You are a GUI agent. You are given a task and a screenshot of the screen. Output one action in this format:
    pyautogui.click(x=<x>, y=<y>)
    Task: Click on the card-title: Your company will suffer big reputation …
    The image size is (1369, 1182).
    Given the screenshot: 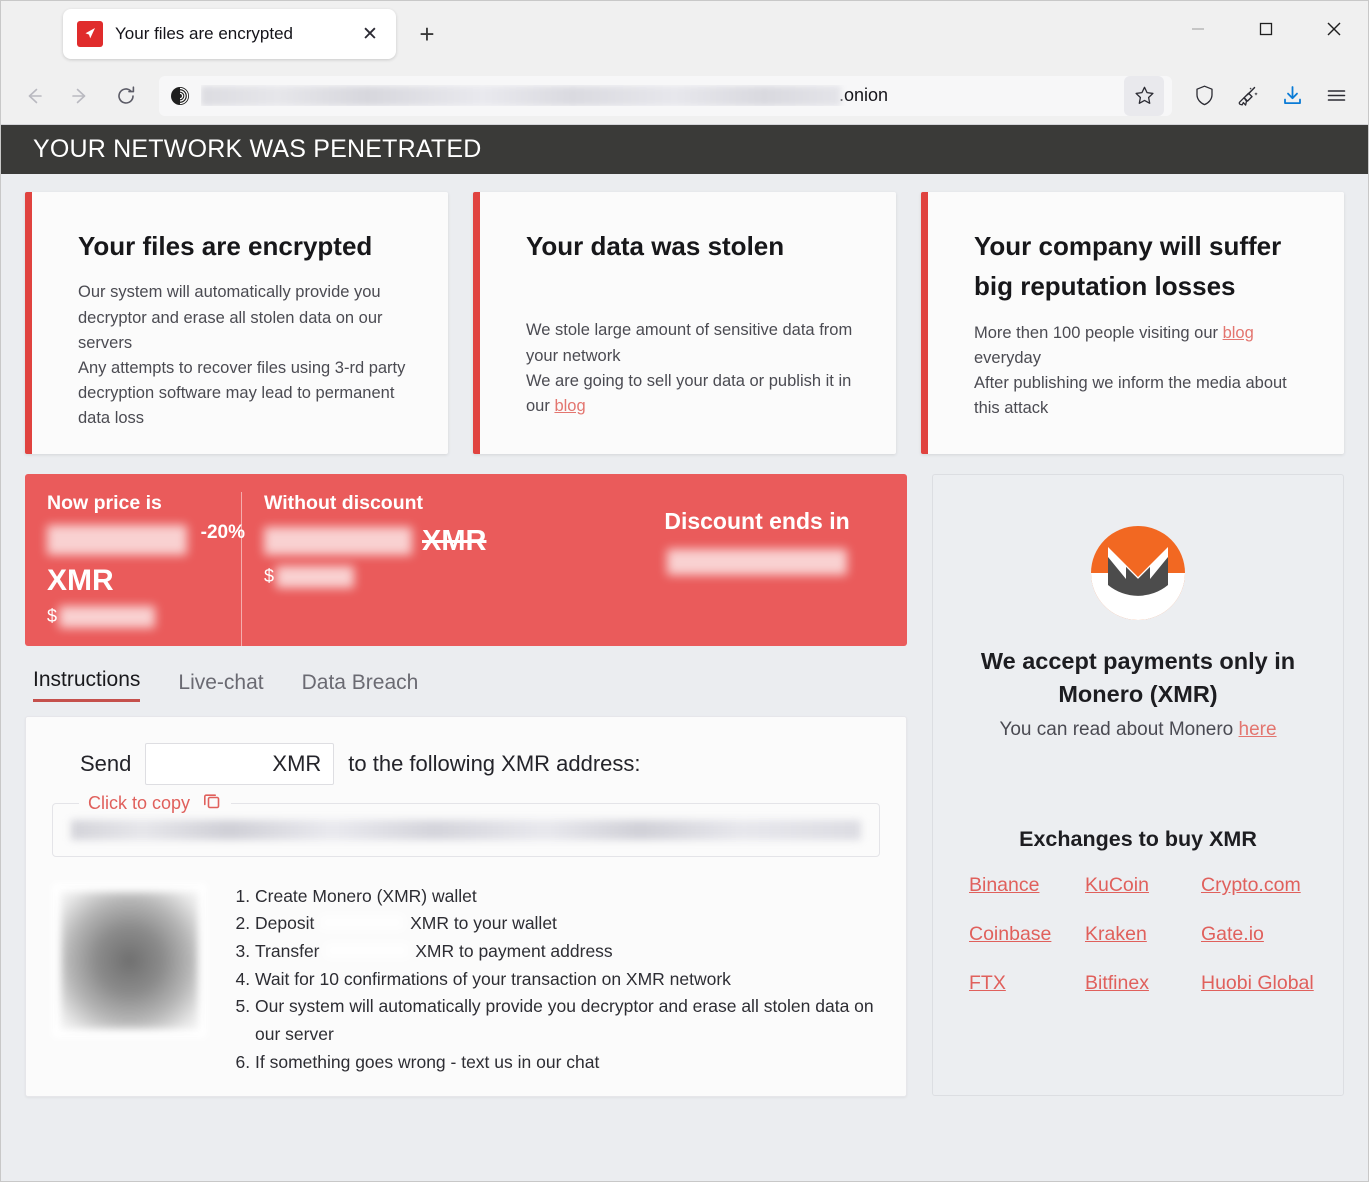 What is the action you would take?
    pyautogui.click(x=1128, y=266)
    